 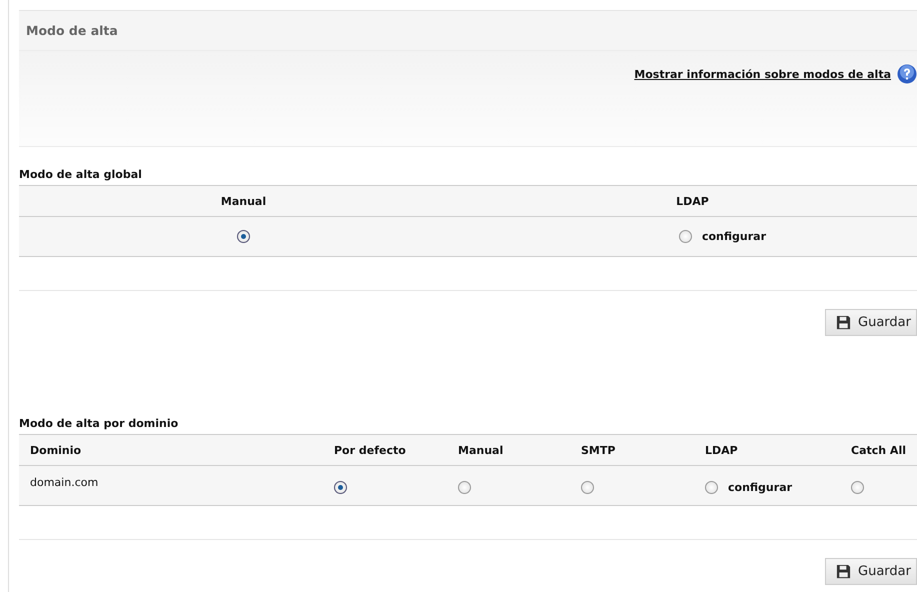 I want to click on domain-cell-text: domain.com, so click(x=65, y=482).